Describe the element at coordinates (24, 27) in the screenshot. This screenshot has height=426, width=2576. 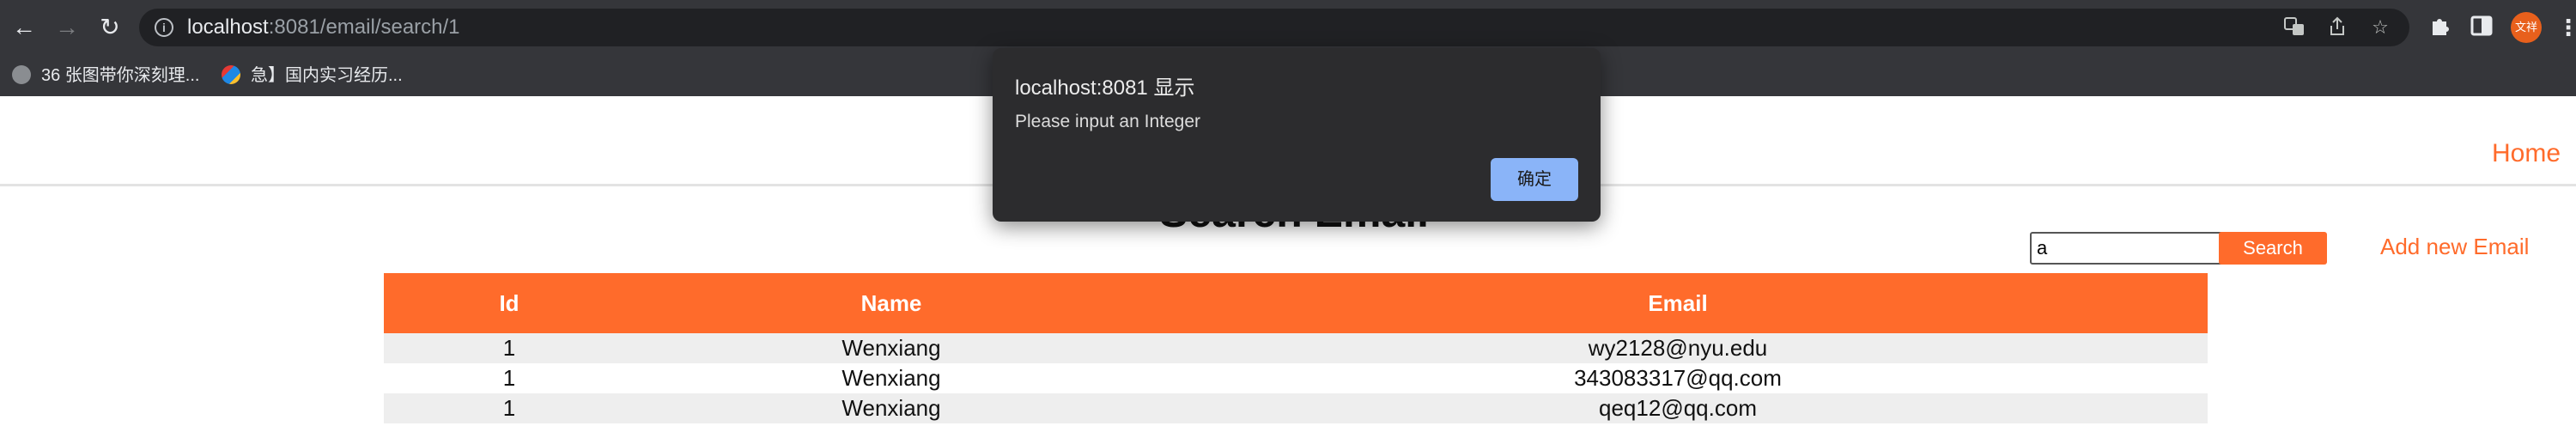
I see `back-icon: ←` at that location.